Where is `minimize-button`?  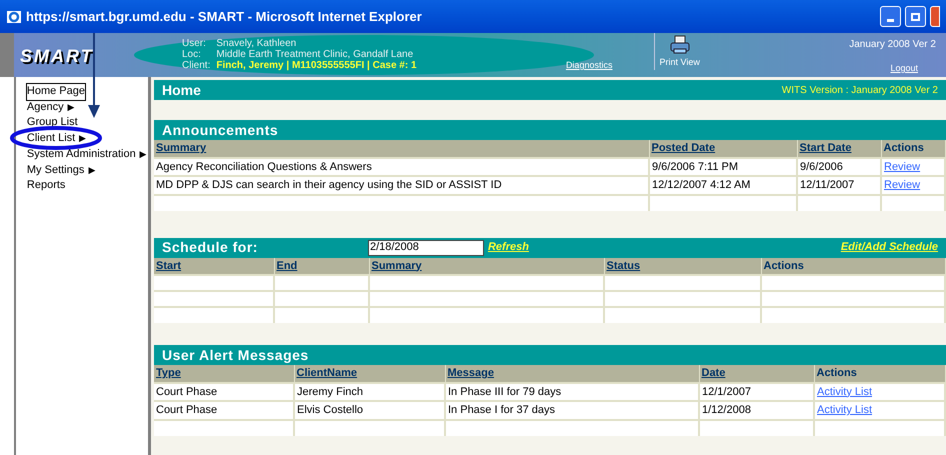 minimize-button is located at coordinates (890, 16).